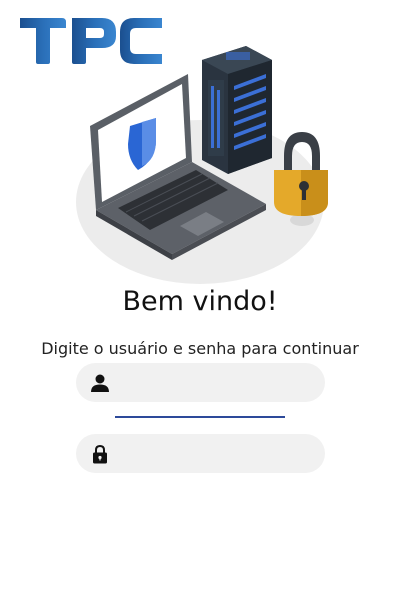  What do you see at coordinates (100, 453) in the screenshot?
I see `lock-icon` at bounding box center [100, 453].